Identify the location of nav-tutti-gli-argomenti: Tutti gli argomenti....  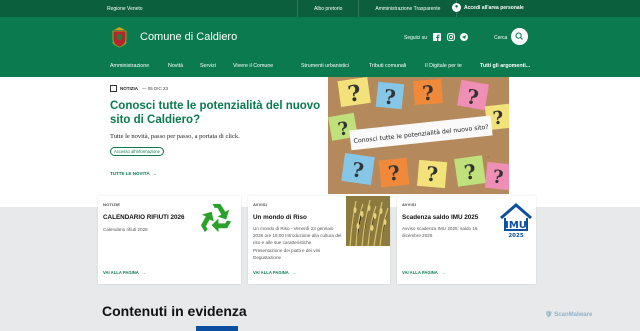
(505, 66).